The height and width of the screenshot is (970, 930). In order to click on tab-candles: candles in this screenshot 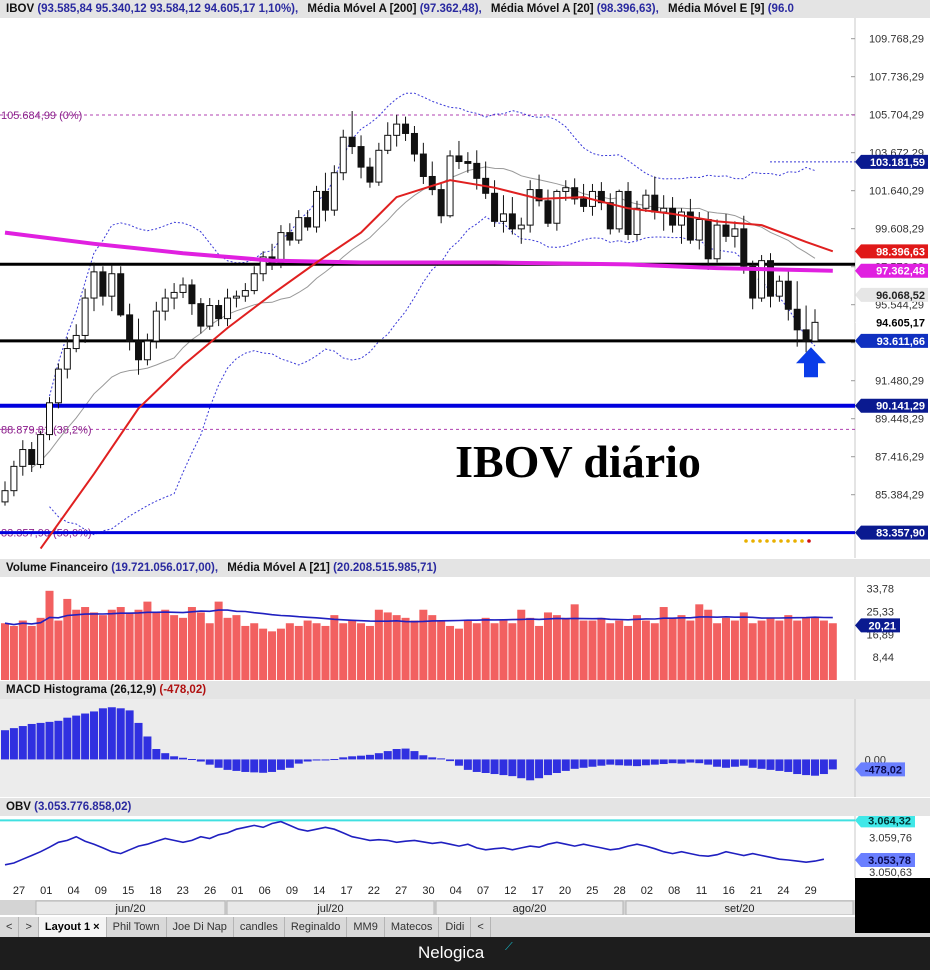, I will do `click(259, 927)`.